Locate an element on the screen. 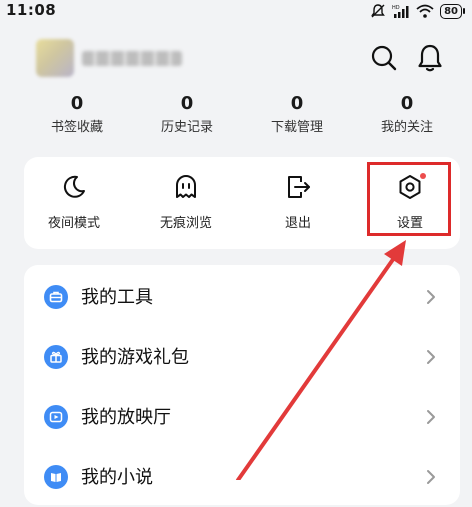 The height and width of the screenshot is (507, 472). stat-history: 0 历史记录 is located at coordinates (187, 117).